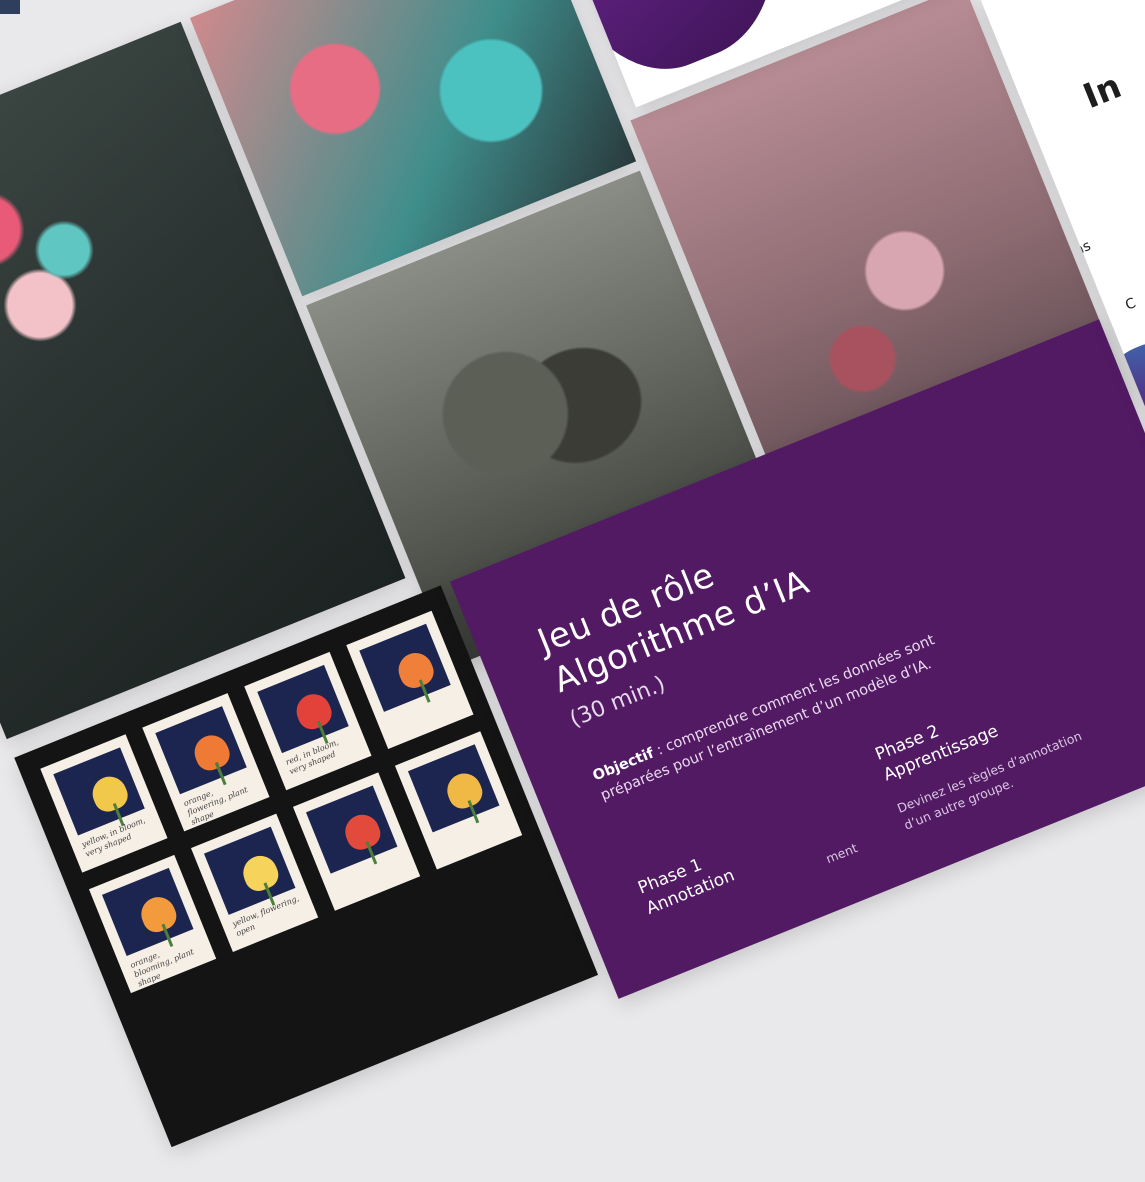  I want to click on slide-title-fragment: In, so click(1102, 92).